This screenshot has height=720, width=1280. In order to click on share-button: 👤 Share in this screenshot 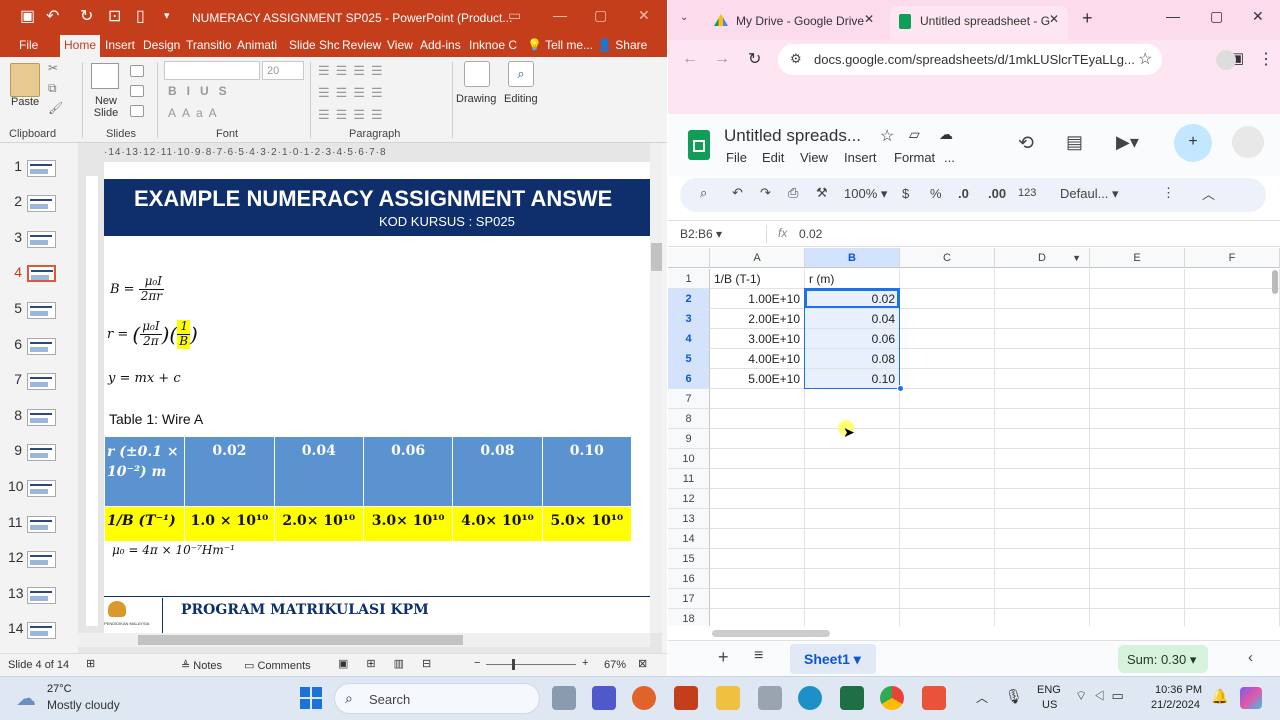, I will do `click(622, 45)`.